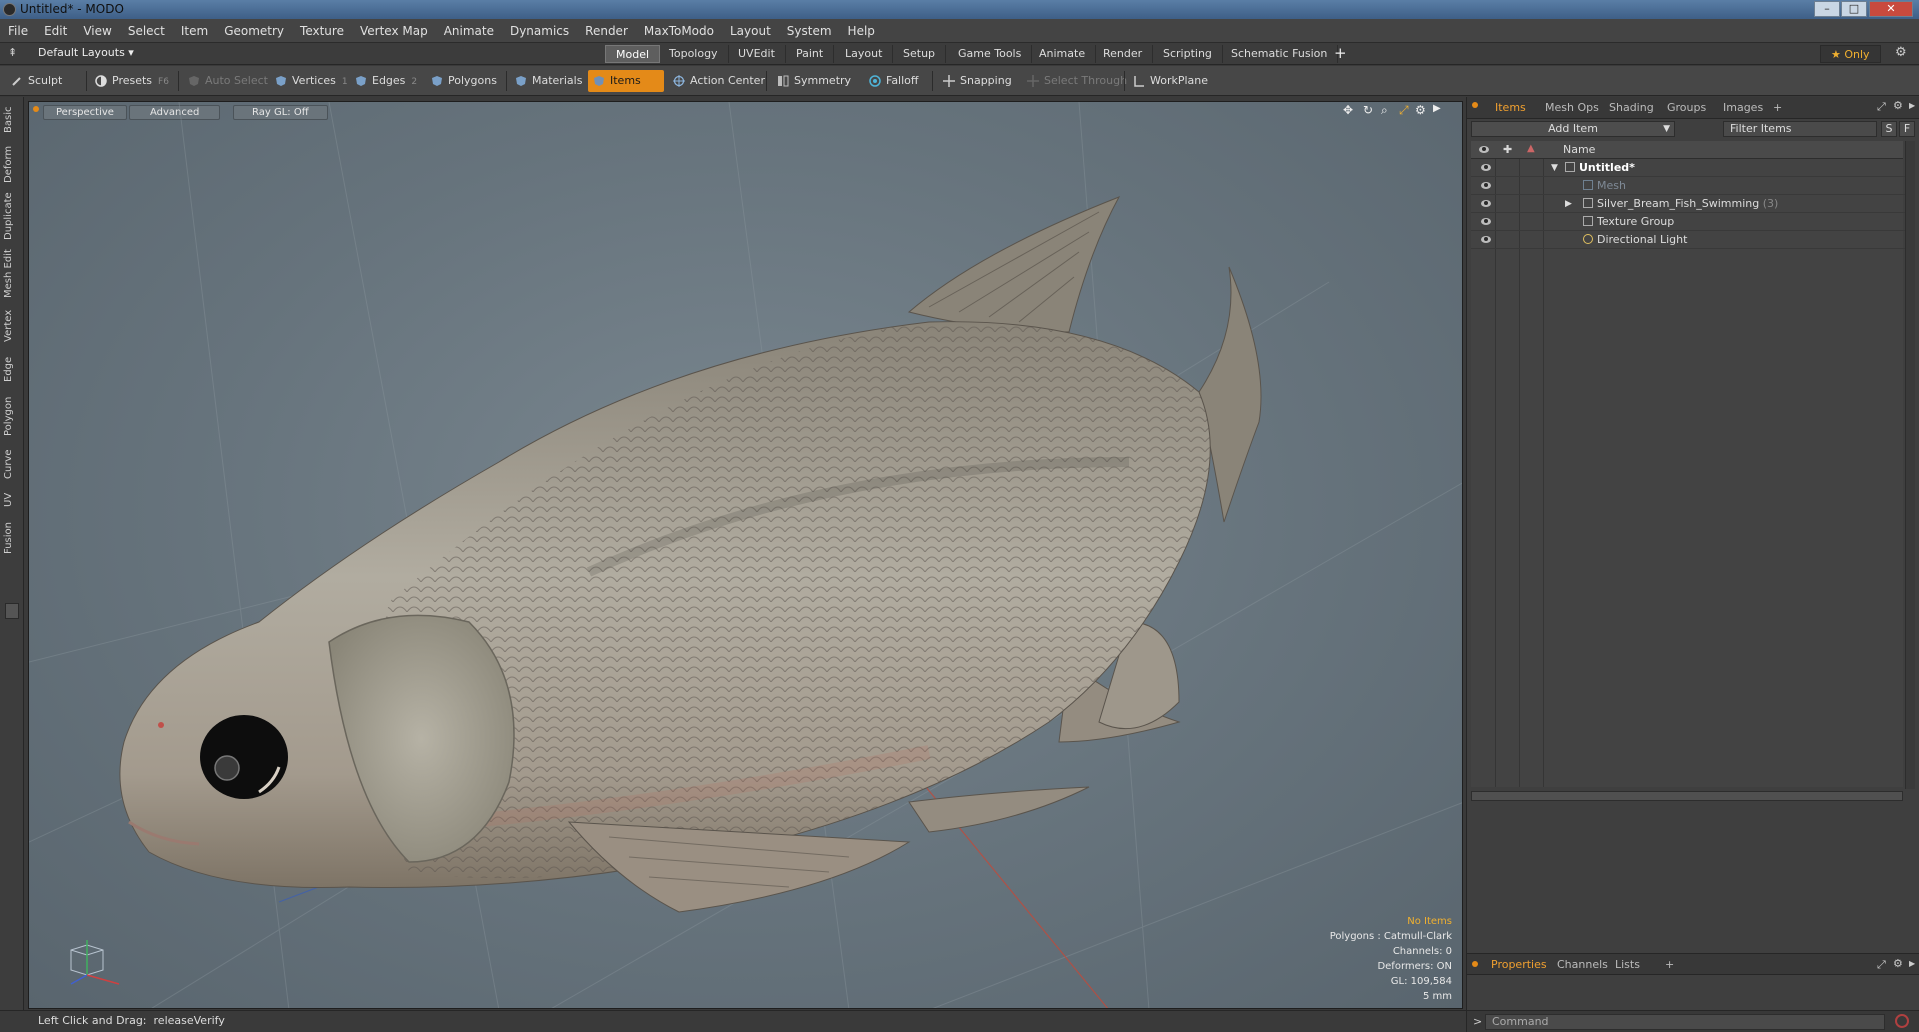 The height and width of the screenshot is (1032, 1919). I want to click on render-column-icon: ▲, so click(1531, 148).